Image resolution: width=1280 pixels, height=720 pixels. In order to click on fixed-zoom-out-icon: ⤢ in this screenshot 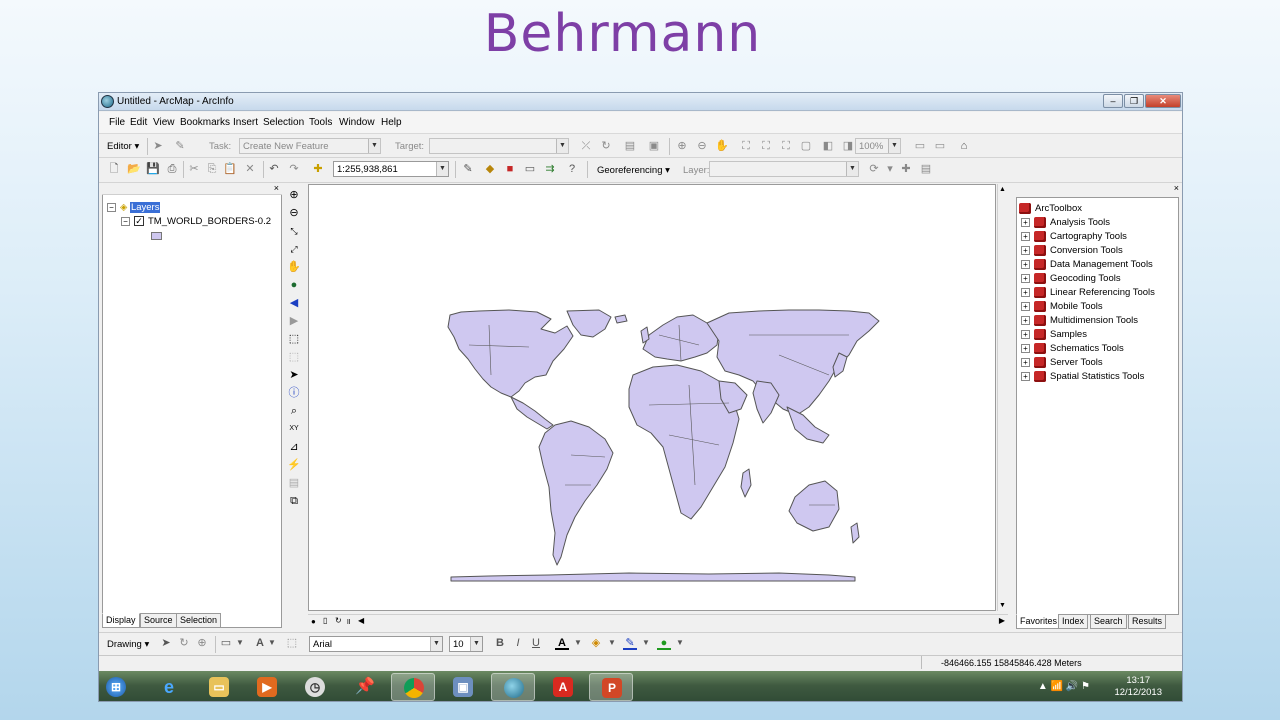, I will do `click(294, 249)`.